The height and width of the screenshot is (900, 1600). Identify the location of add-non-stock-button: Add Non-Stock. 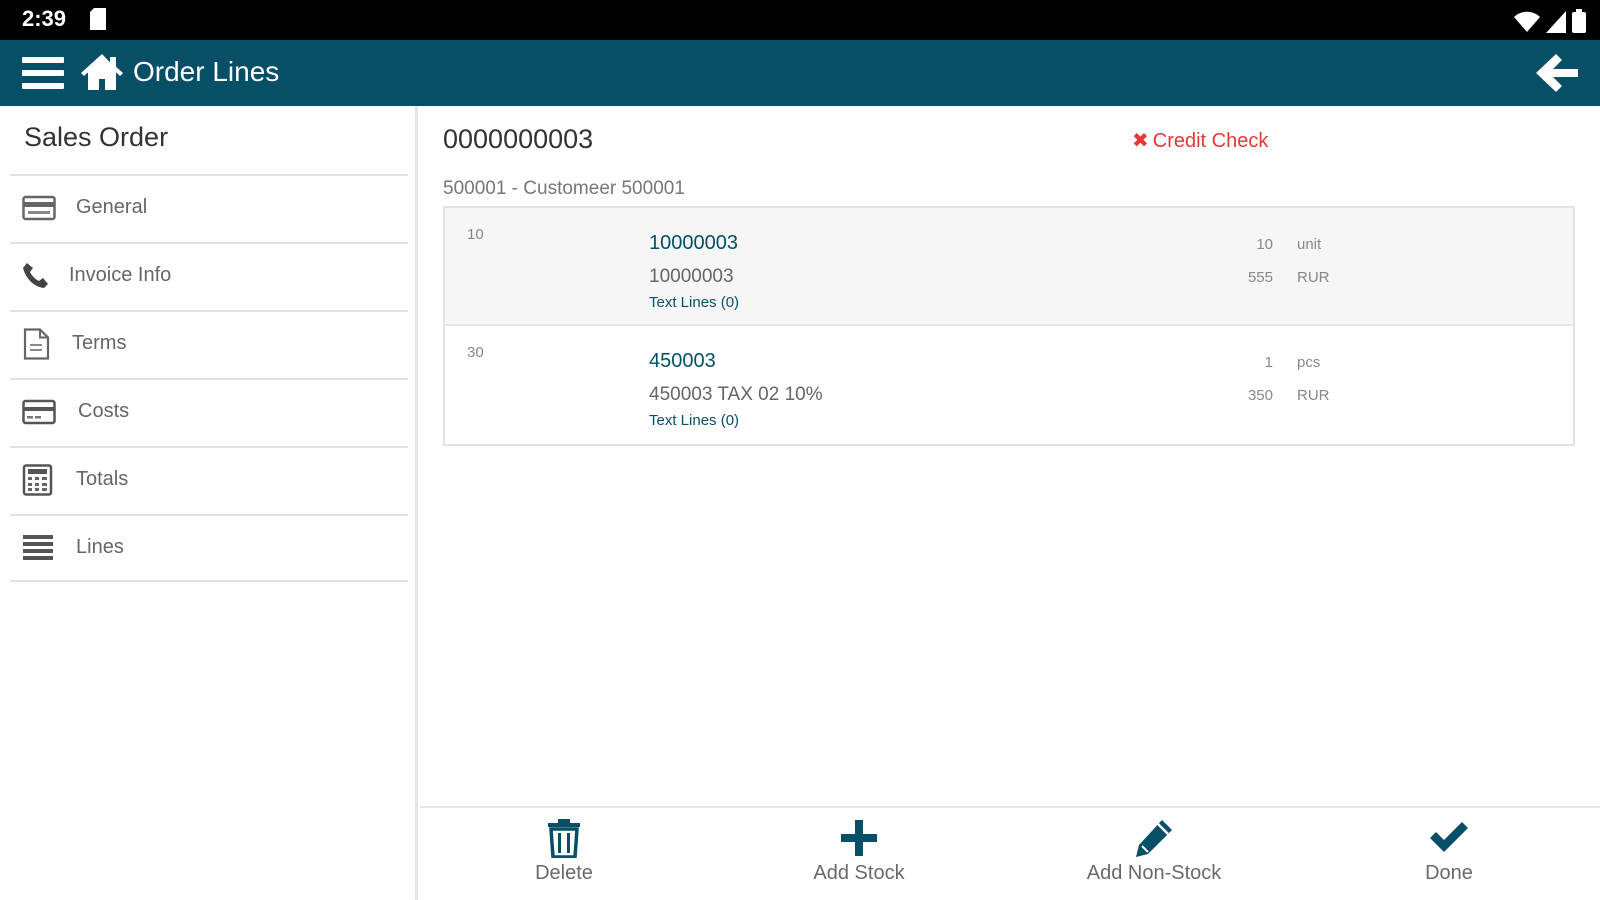
(1154, 858).